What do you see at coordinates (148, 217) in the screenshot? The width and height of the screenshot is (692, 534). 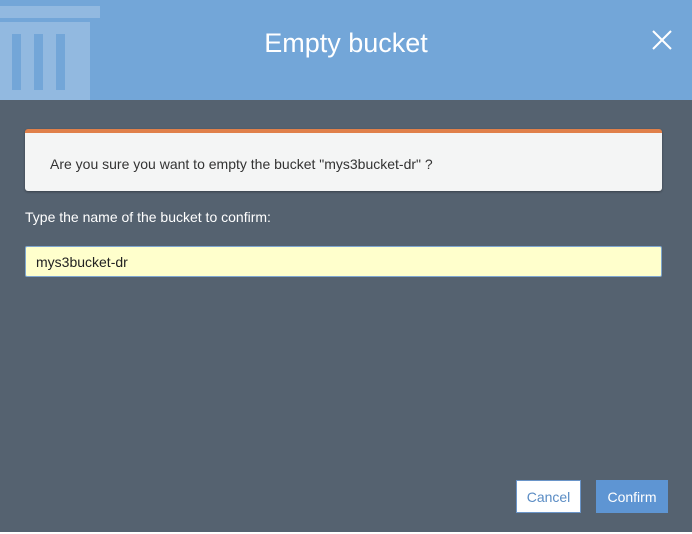 I see `confirm-field-label: Type the name of the bucket to confirm:` at bounding box center [148, 217].